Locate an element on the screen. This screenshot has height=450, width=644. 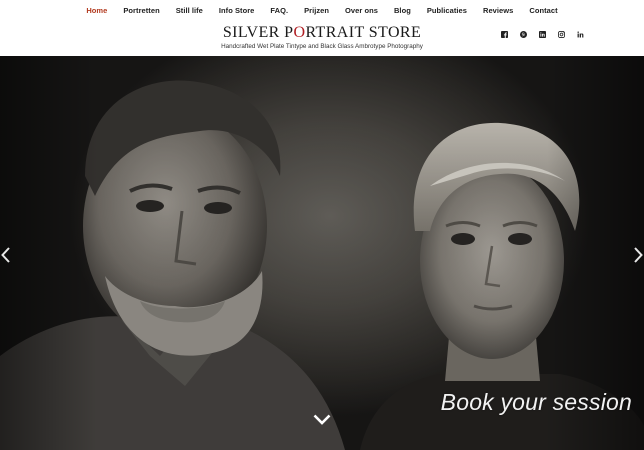
logo-title: SILVER PORTRAIT STORE is located at coordinates (322, 32).